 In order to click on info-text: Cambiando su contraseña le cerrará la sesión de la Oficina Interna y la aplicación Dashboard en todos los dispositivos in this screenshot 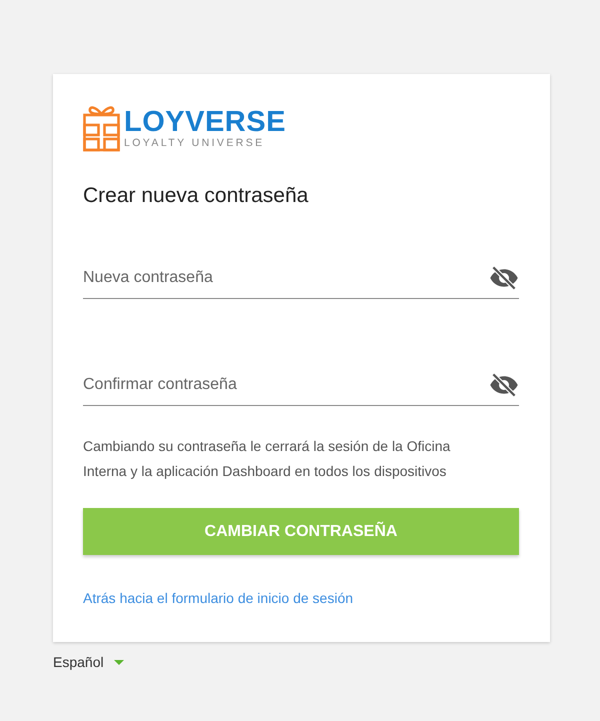, I will do `click(267, 459)`.